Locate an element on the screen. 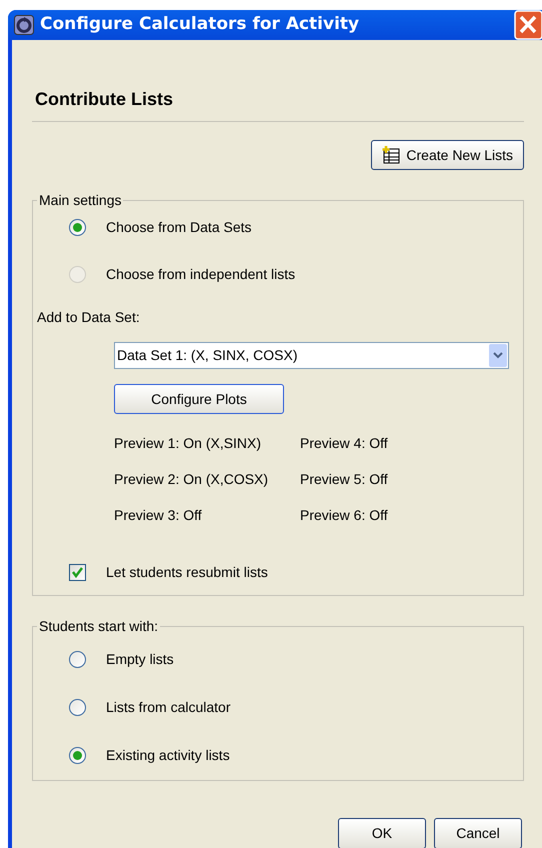 The image size is (542, 848). close-icon is located at coordinates (528, 25).